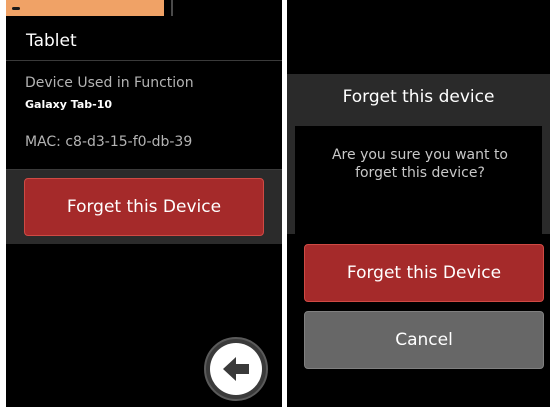 Image resolution: width=557 pixels, height=407 pixels. I want to click on device-title: Tablet, so click(51, 41).